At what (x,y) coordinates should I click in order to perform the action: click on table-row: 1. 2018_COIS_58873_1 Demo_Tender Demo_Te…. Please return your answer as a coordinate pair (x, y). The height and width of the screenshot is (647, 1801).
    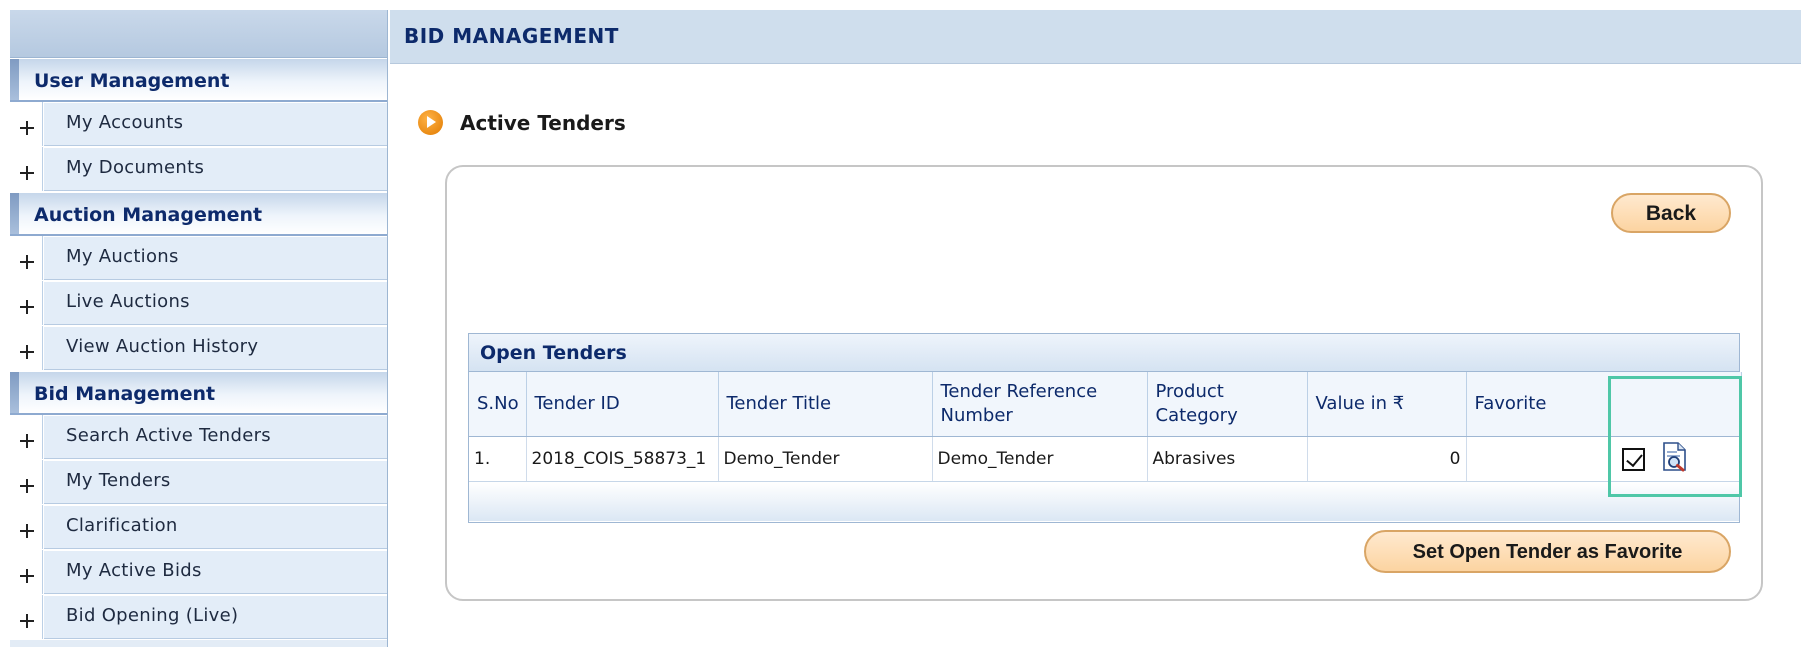
    Looking at the image, I should click on (1105, 458).